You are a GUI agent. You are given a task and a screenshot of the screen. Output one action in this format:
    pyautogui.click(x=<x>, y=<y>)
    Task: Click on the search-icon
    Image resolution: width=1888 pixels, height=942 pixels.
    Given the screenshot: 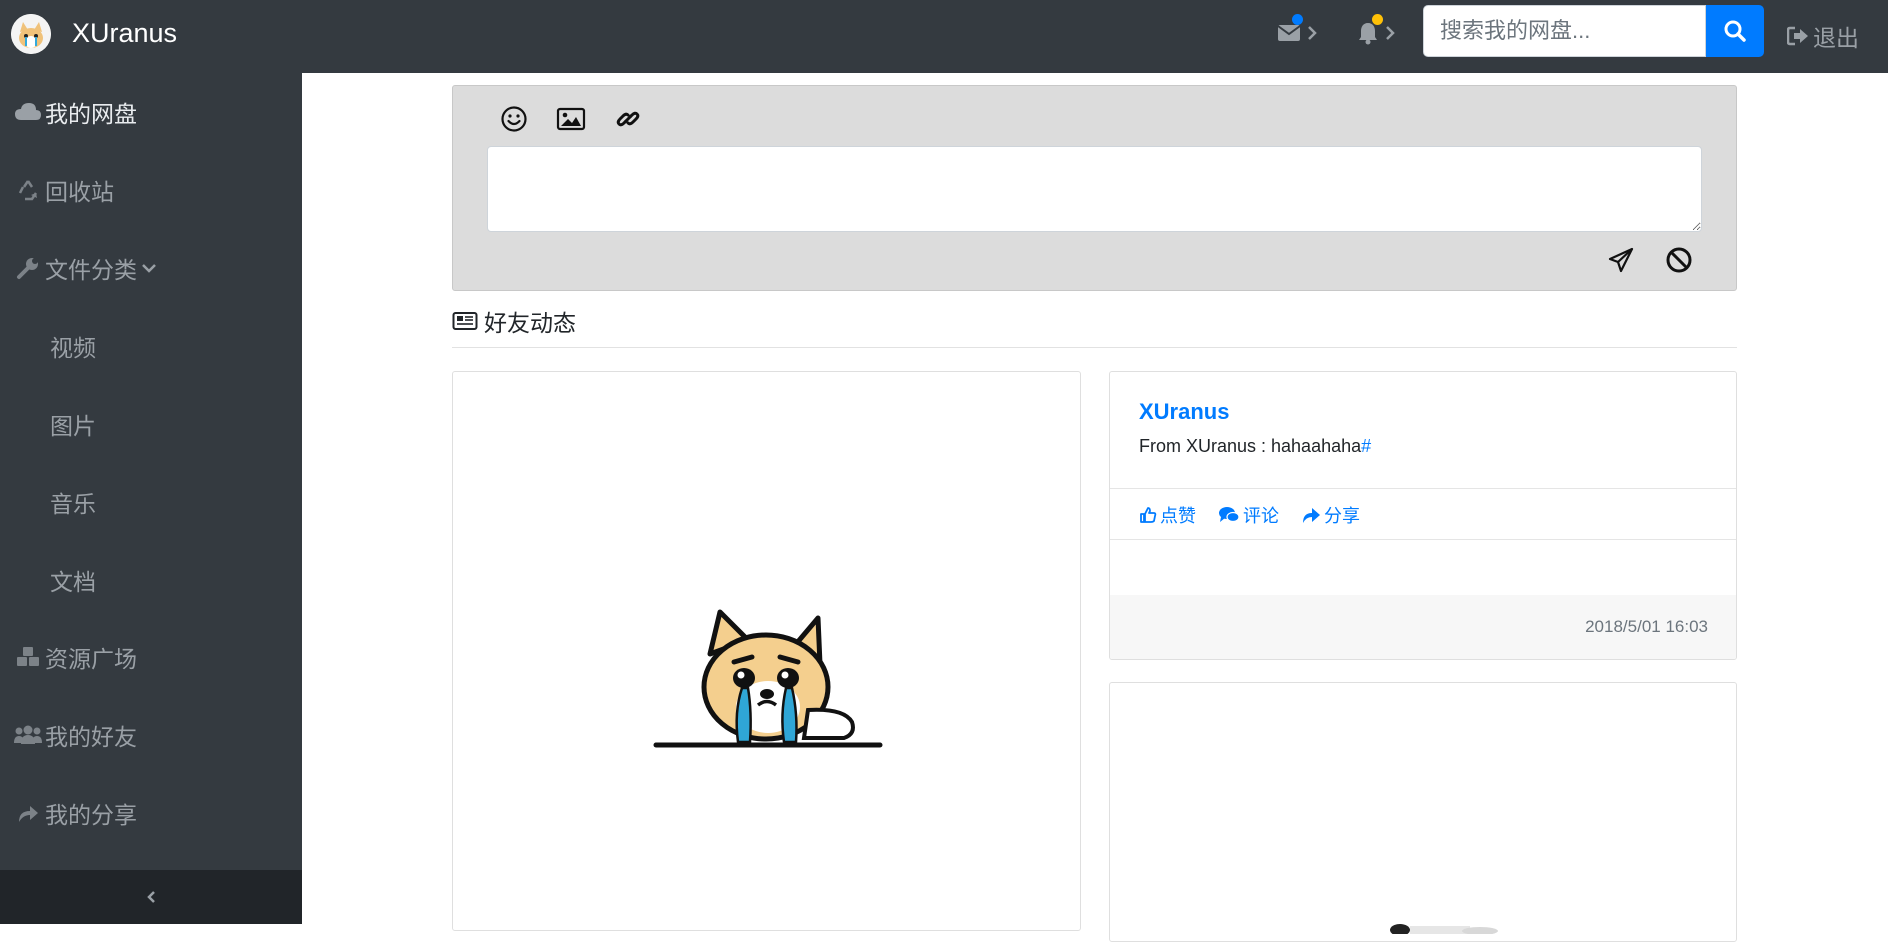 What is the action you would take?
    pyautogui.click(x=1735, y=31)
    